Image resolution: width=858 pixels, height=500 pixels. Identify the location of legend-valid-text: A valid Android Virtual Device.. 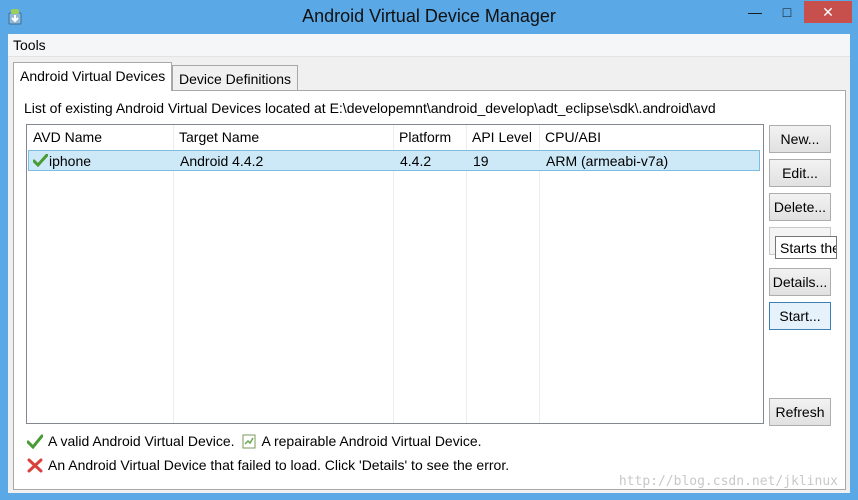
(141, 441).